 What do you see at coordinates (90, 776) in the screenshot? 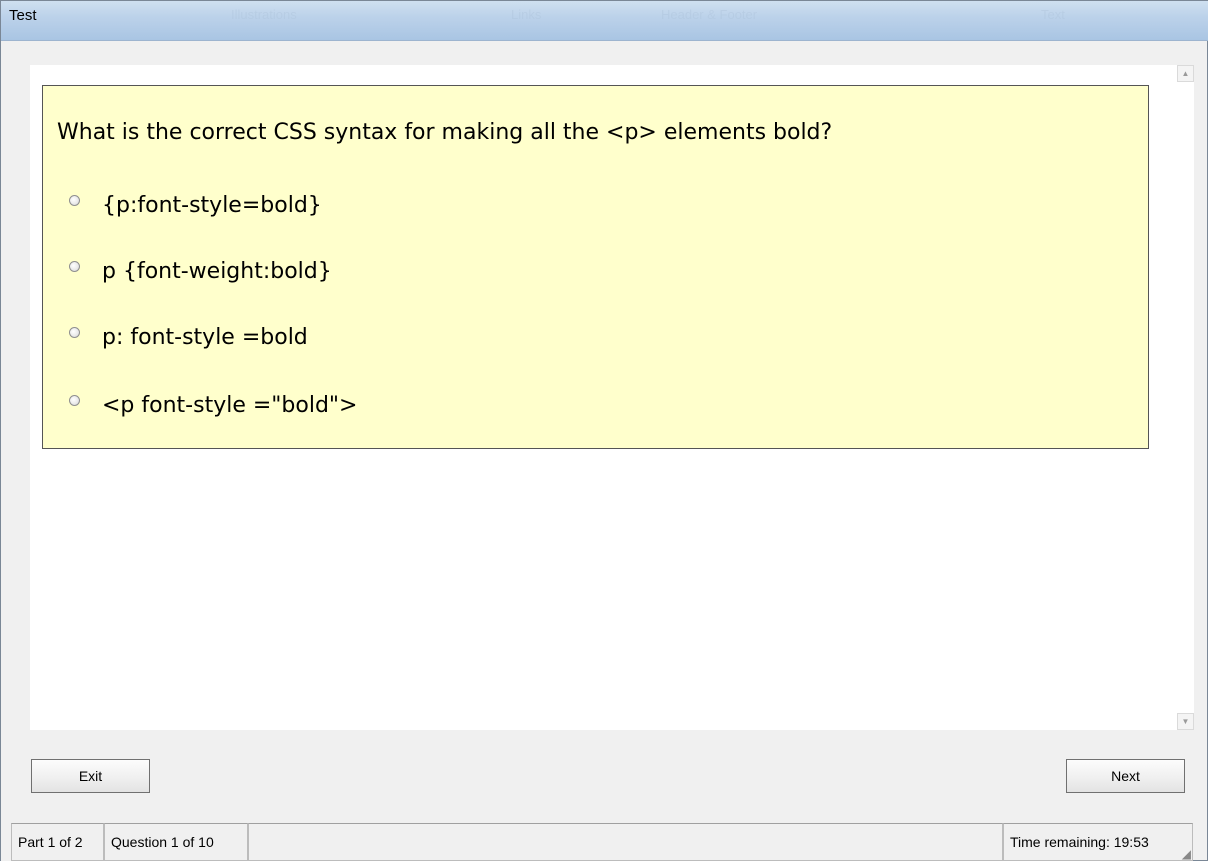
I see `exit-button: Exit` at bounding box center [90, 776].